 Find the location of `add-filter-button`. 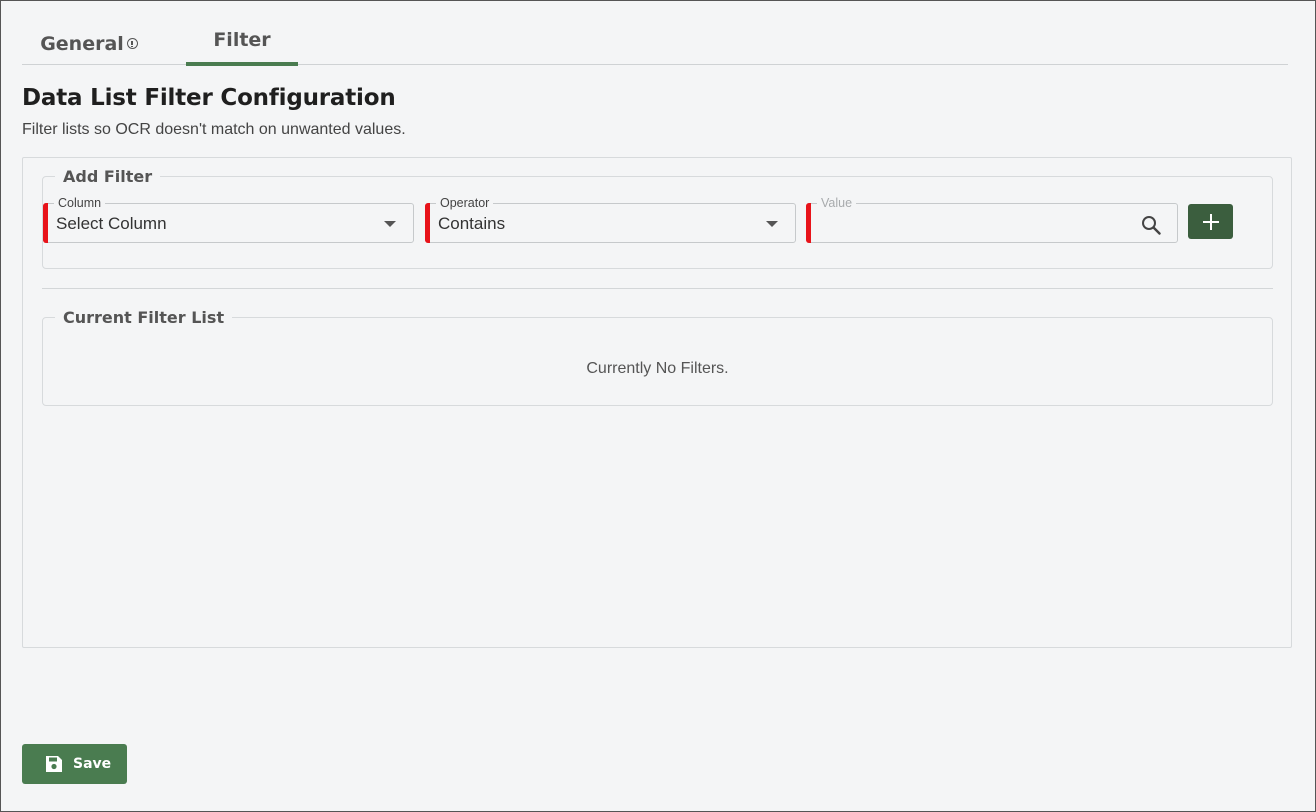

add-filter-button is located at coordinates (1210, 221).